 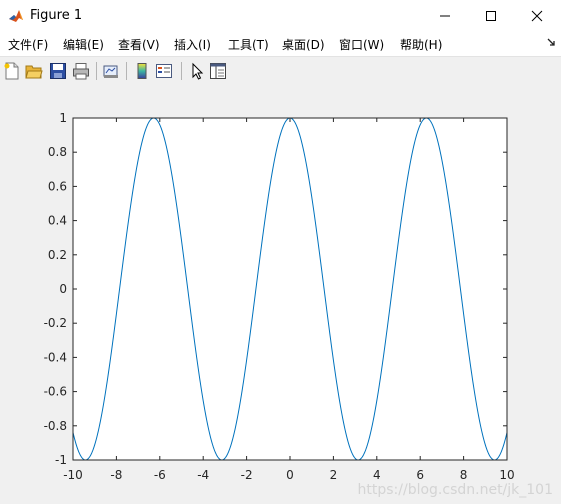 I want to click on window-title: Figure 1, so click(x=56, y=15).